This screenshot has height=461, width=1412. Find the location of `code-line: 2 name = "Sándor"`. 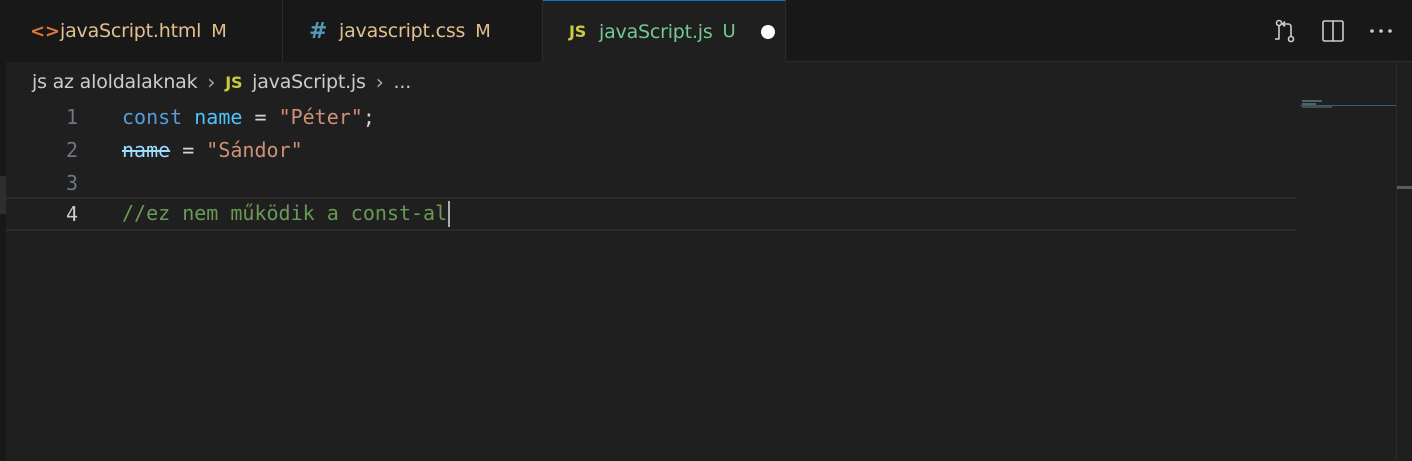

code-line: 2 name = "Sándor" is located at coordinates (651, 149).